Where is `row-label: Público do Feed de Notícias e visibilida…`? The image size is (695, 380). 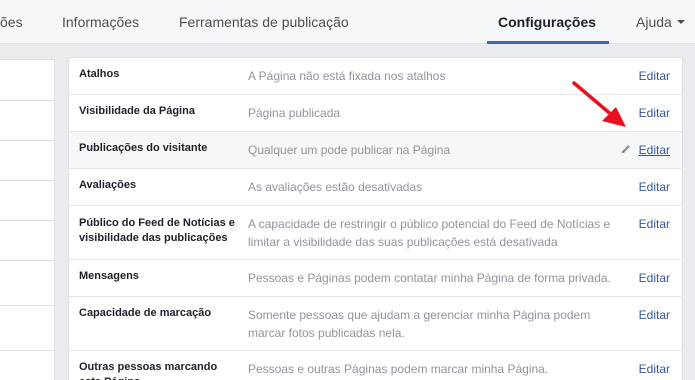
row-label: Público do Feed de Notícias e visibilida… is located at coordinates (157, 230).